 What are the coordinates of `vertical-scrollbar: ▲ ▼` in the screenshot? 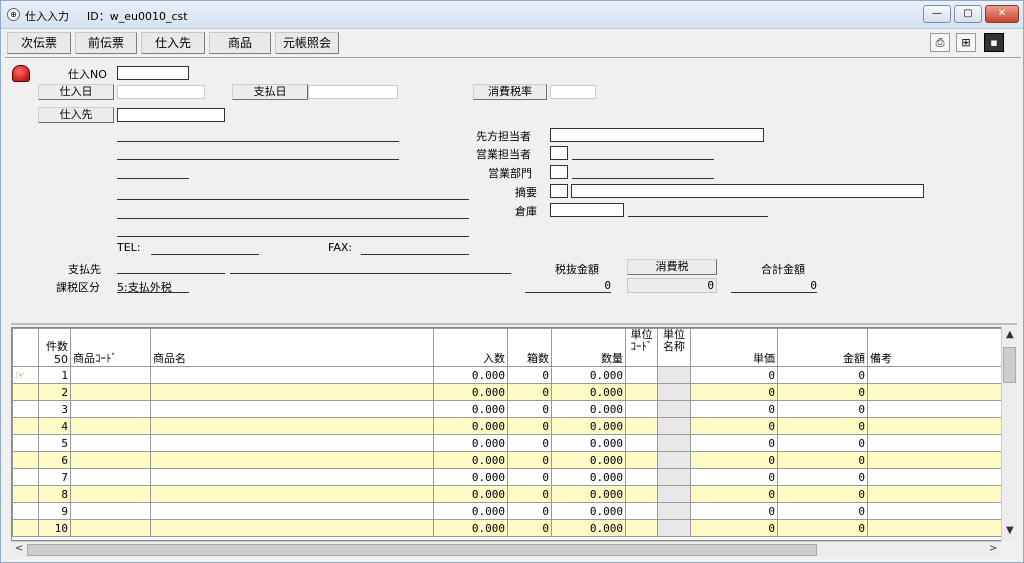 It's located at (1009, 434).